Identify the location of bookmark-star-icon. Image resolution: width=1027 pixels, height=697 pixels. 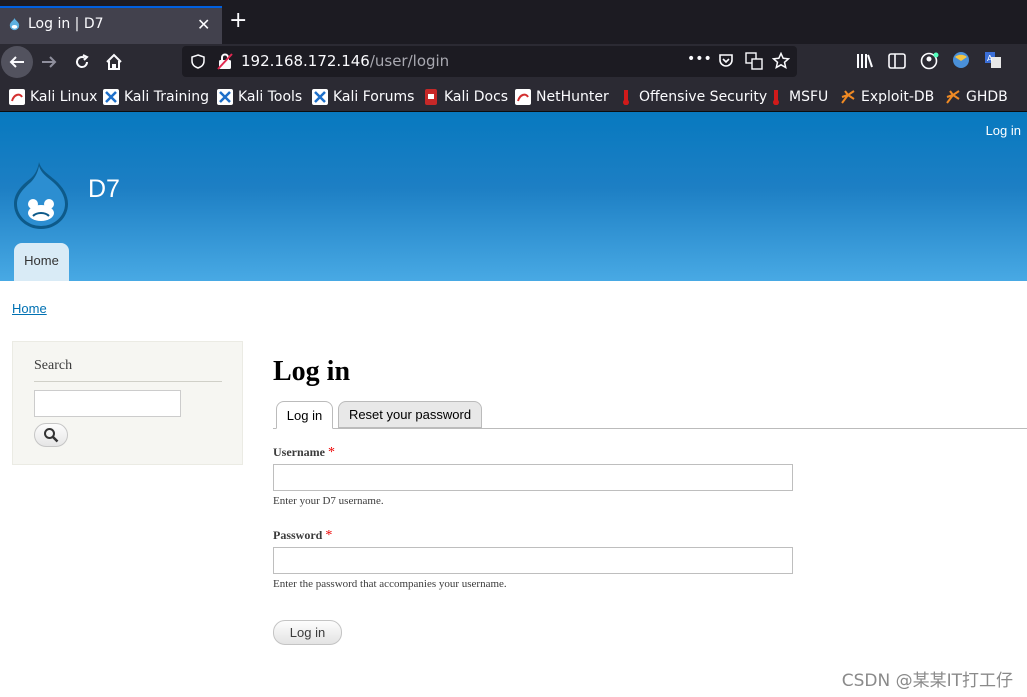
(781, 61).